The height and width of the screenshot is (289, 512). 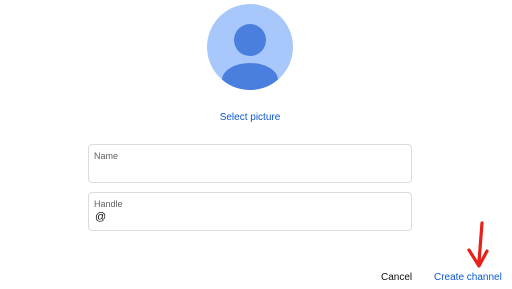 I want to click on handle-field-label: Handle, so click(x=108, y=204).